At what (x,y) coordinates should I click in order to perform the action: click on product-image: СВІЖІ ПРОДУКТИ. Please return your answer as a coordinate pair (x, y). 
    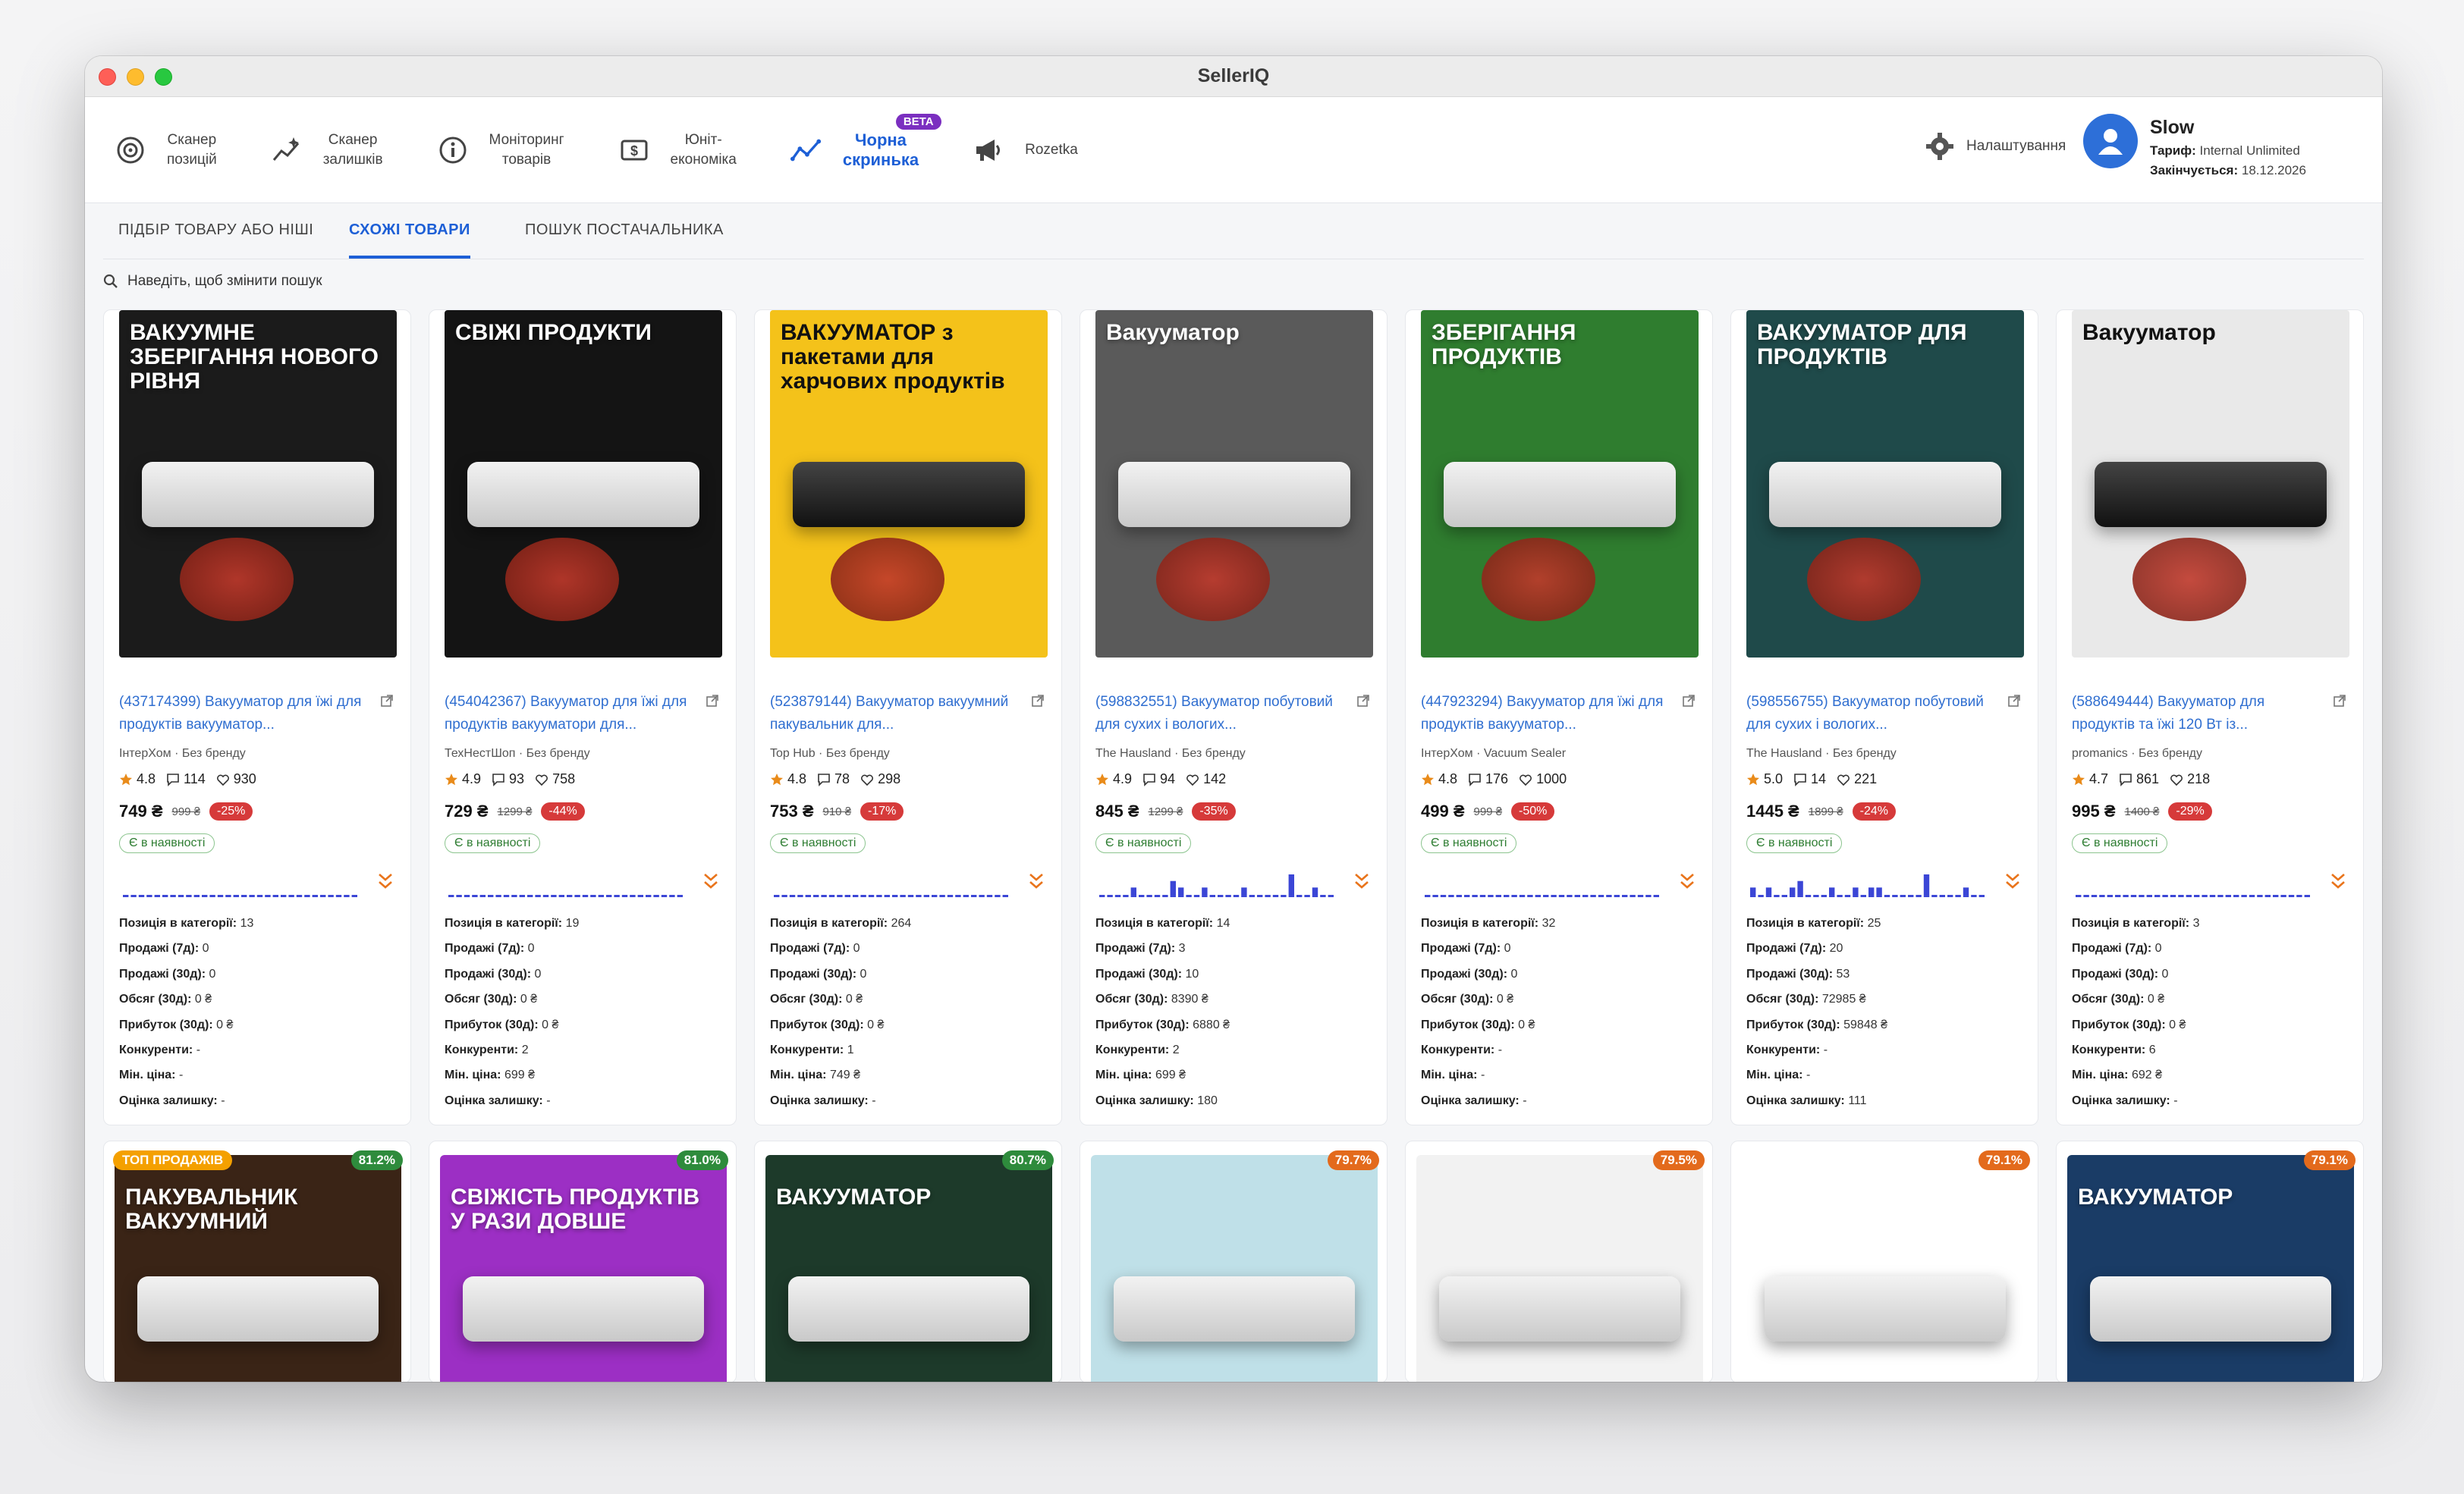
    Looking at the image, I should click on (583, 484).